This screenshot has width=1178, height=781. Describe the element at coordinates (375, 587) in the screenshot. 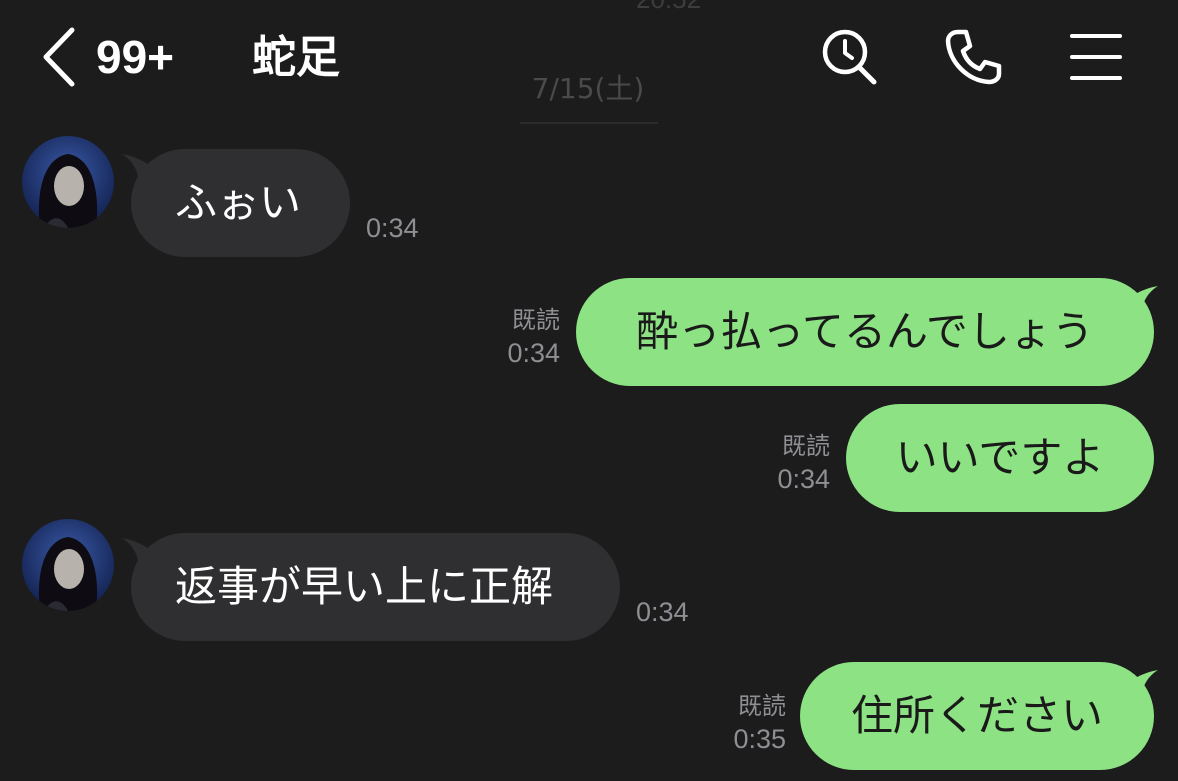

I see `message-bubble: 返事が早い上に正解` at that location.